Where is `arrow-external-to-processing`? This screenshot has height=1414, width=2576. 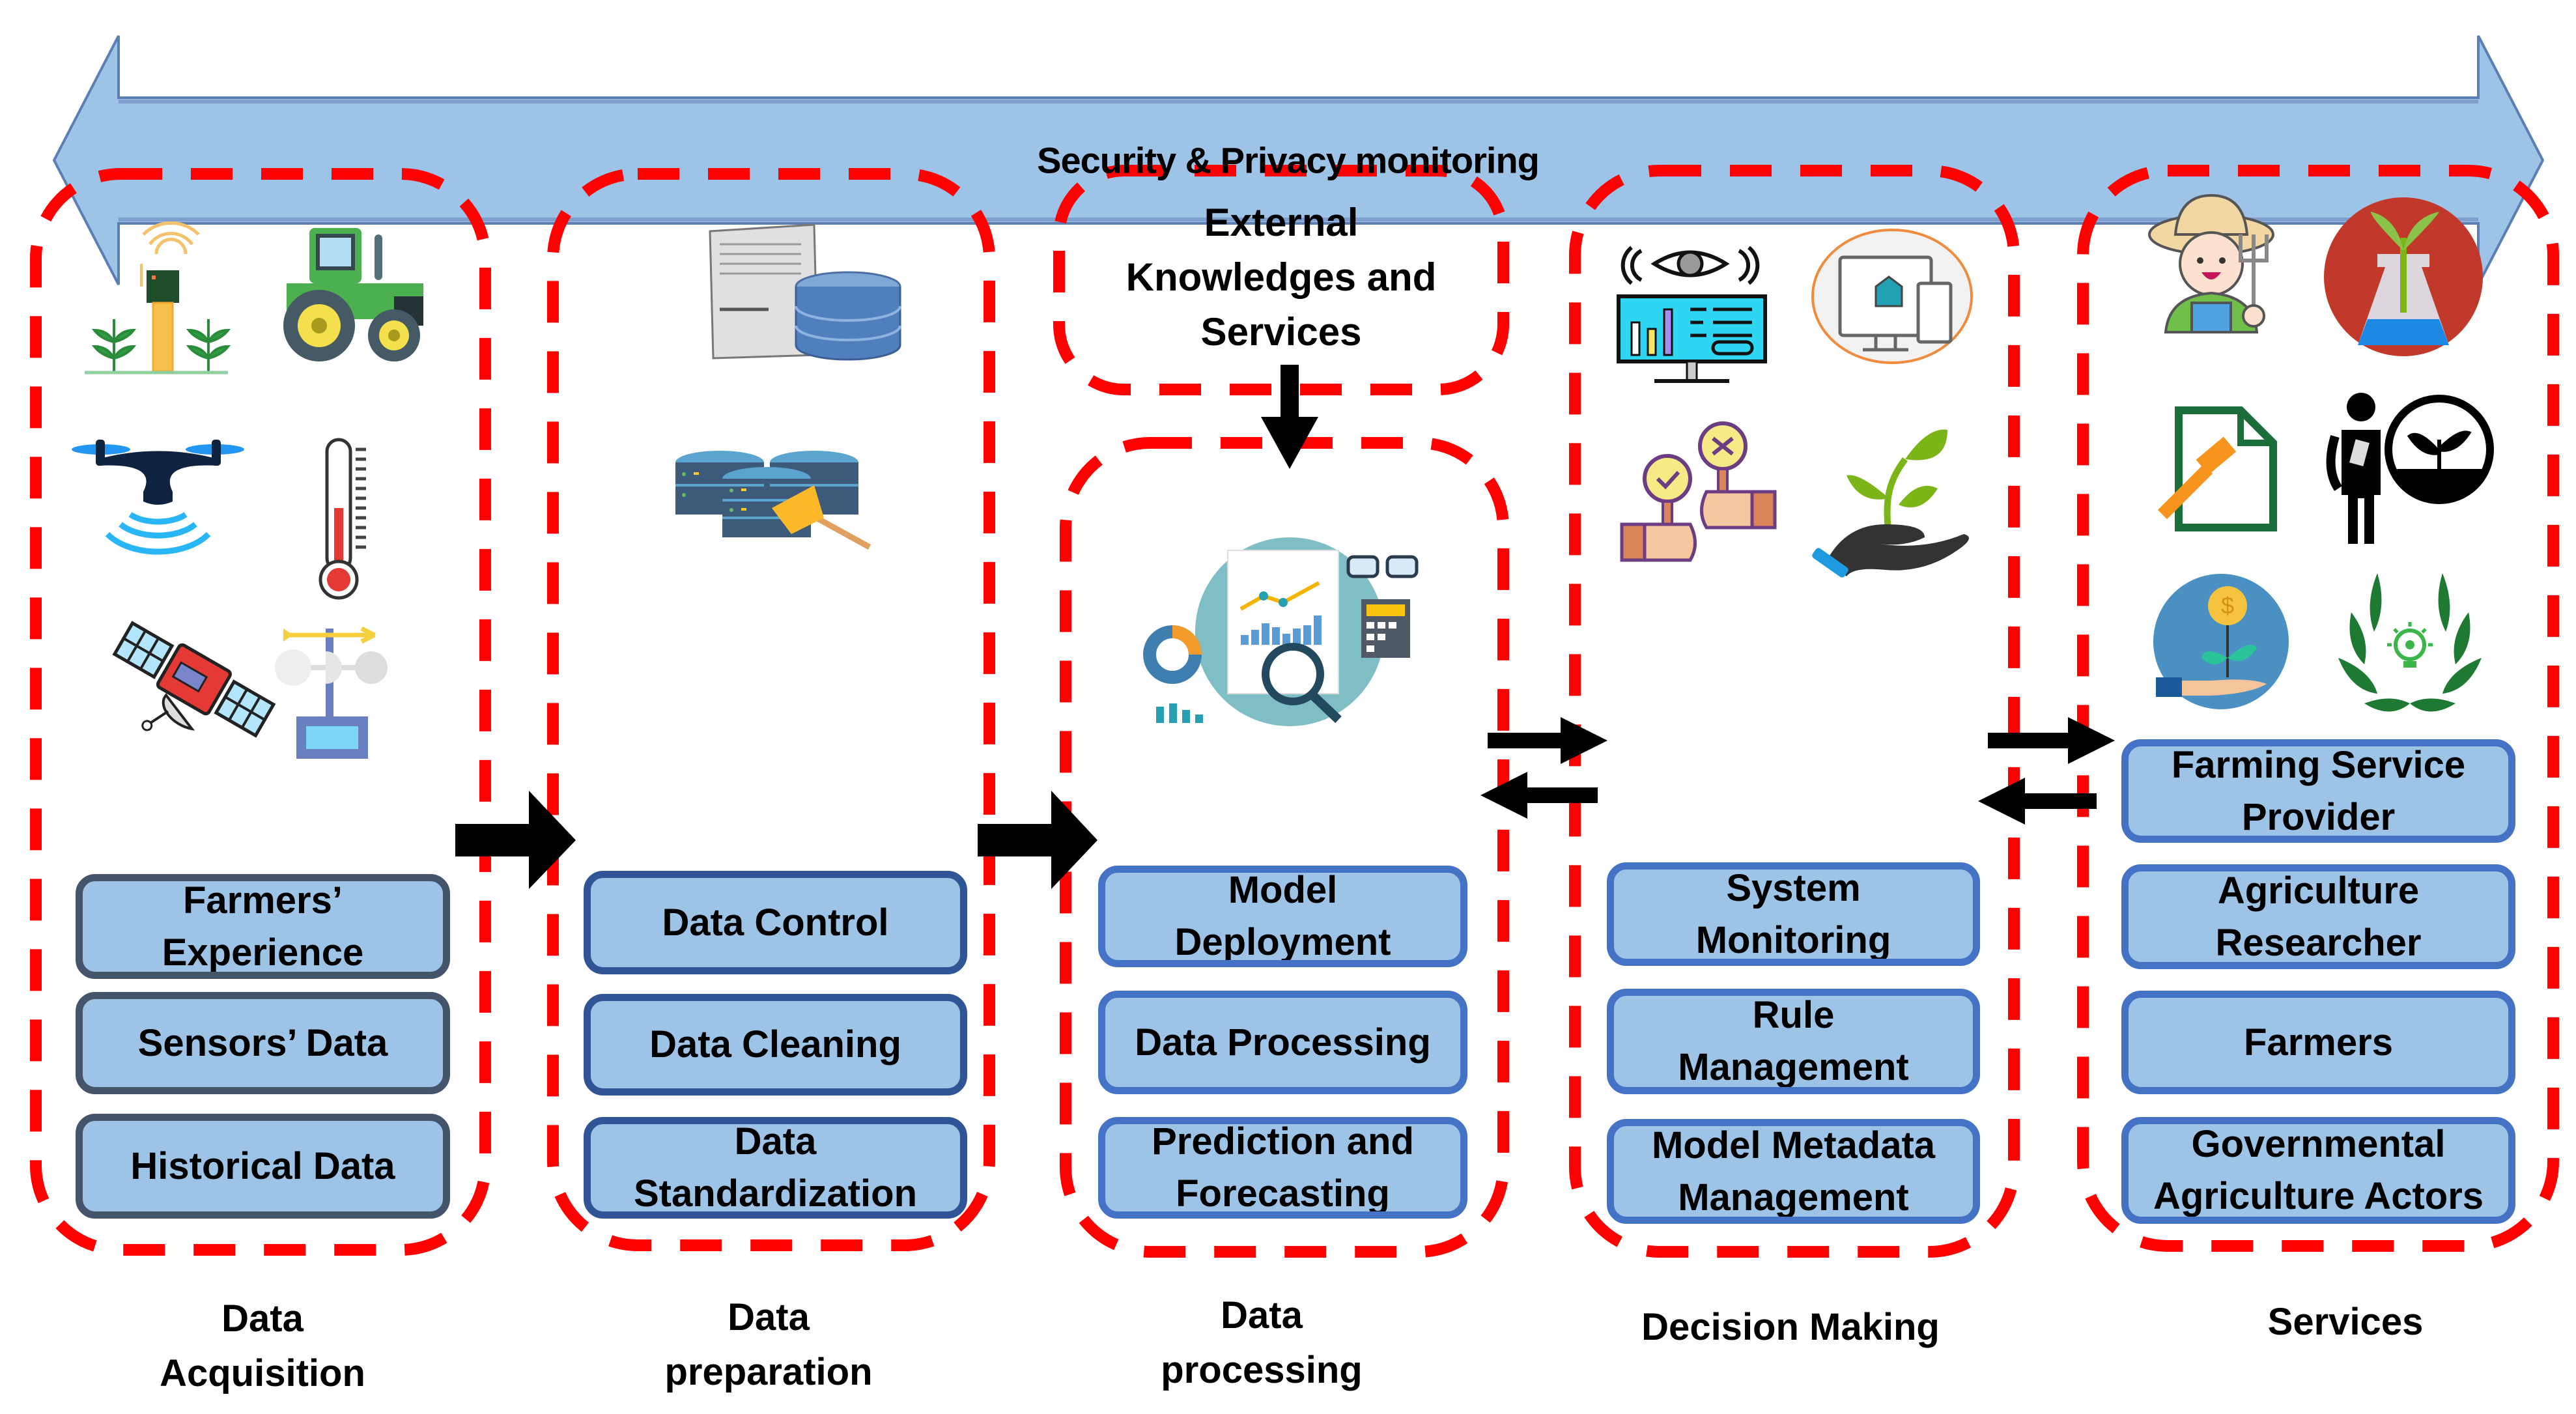
arrow-external-to-processing is located at coordinates (1289, 417).